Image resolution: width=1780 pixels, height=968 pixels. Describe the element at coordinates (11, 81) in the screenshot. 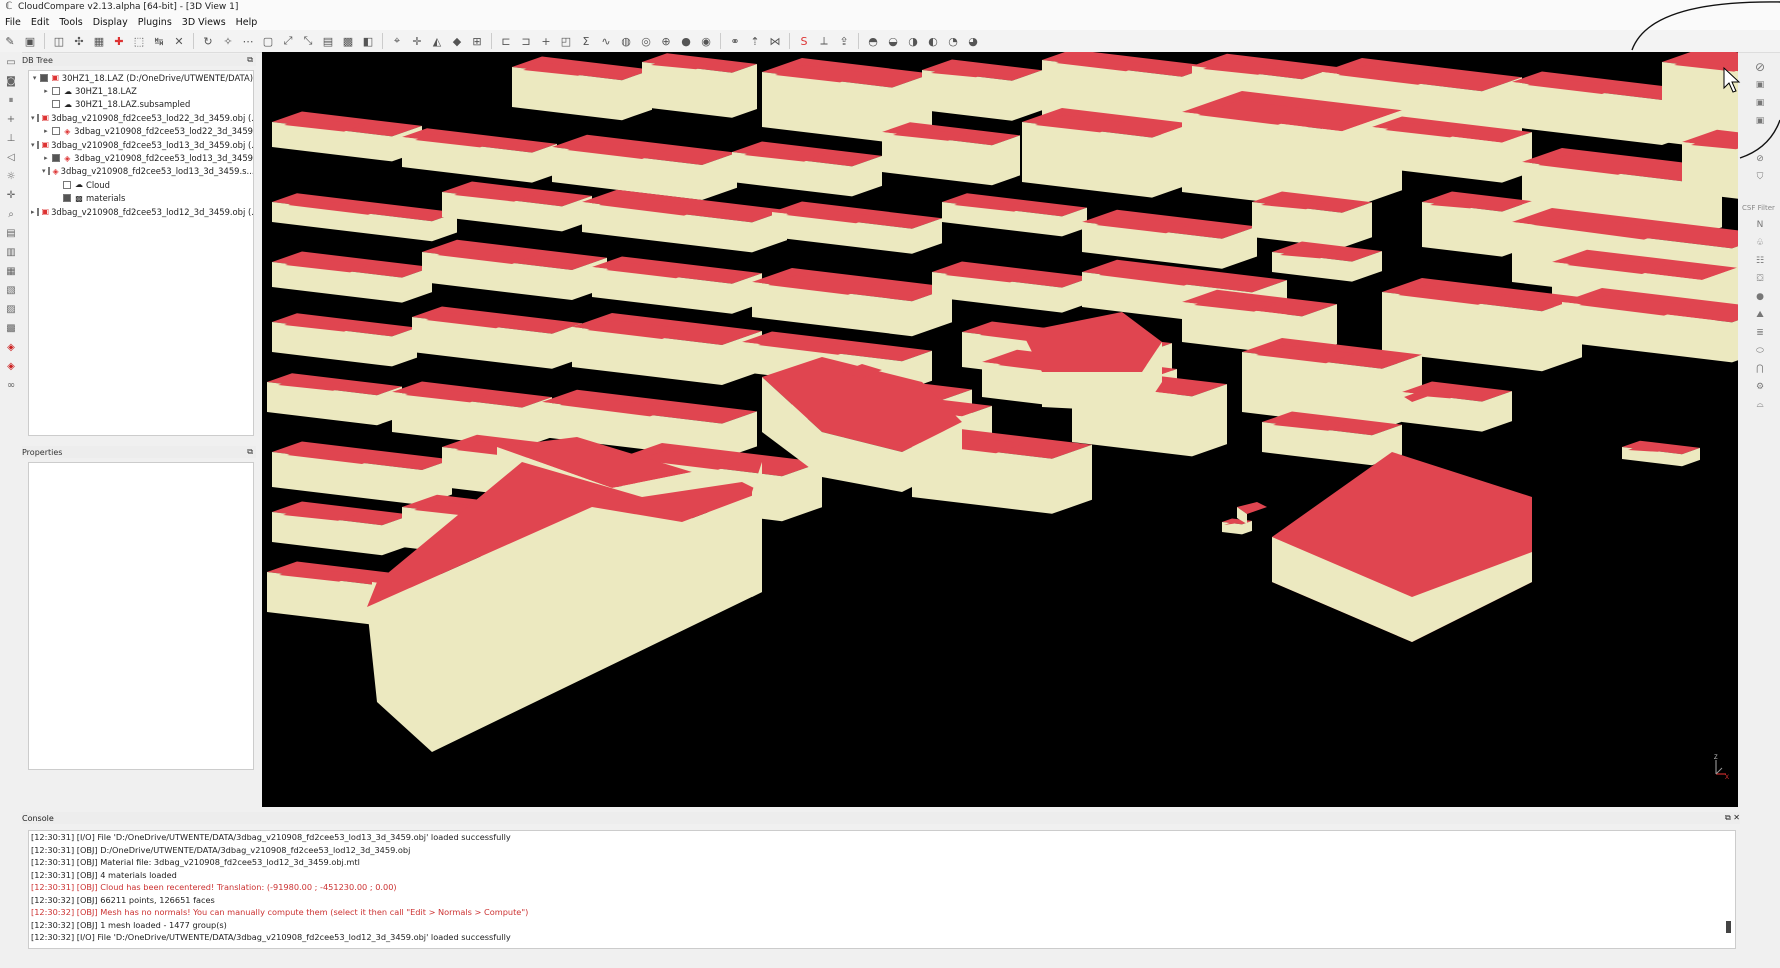

I see `camera-icon: ◙` at that location.